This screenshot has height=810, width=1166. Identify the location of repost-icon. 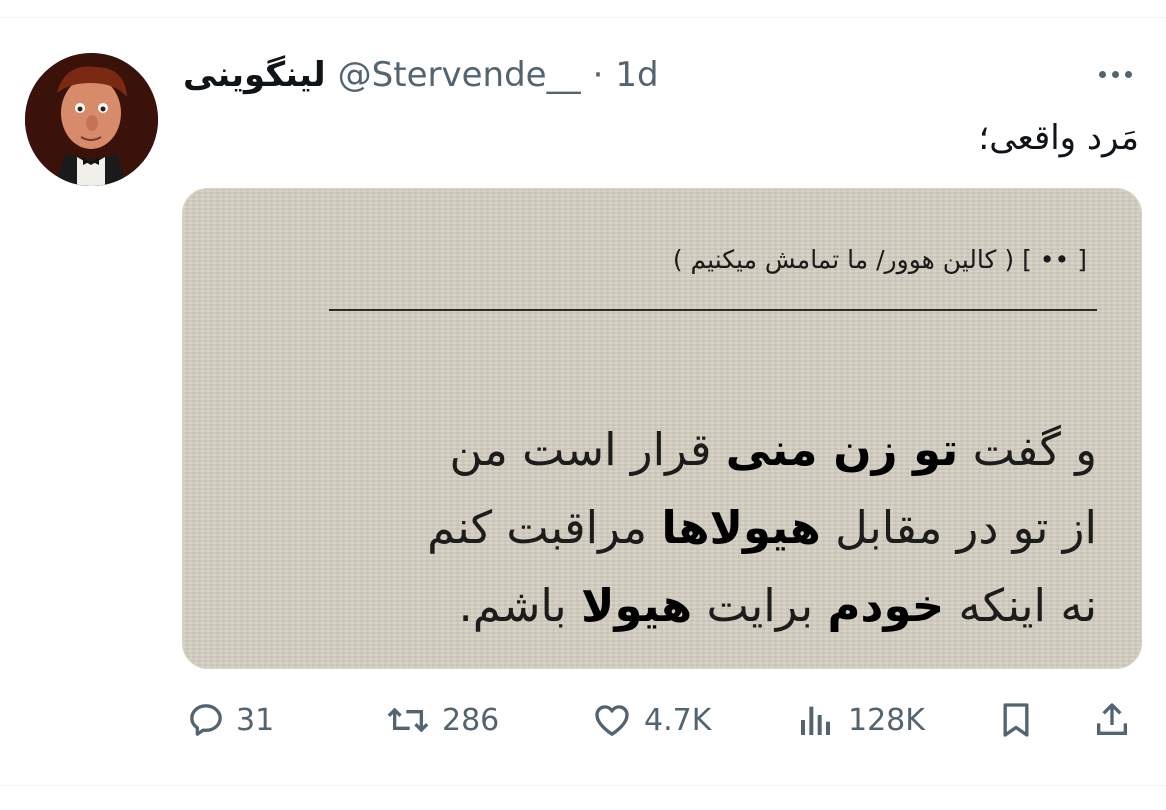
(408, 720).